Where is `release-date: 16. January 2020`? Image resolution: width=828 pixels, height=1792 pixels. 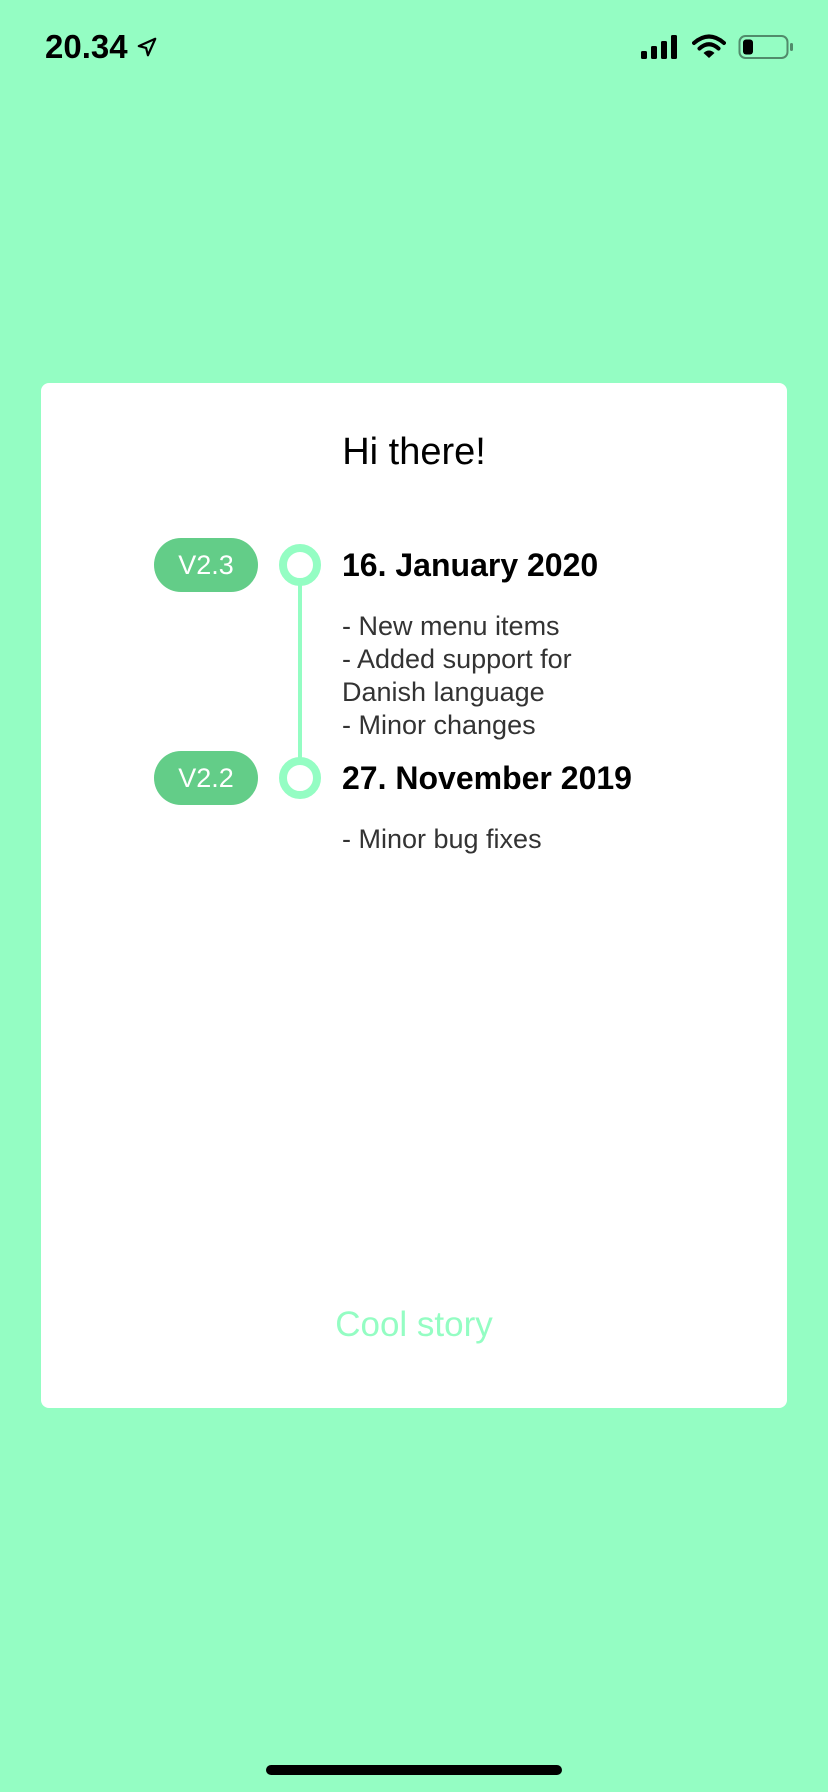 release-date: 16. January 2020 is located at coordinates (470, 565).